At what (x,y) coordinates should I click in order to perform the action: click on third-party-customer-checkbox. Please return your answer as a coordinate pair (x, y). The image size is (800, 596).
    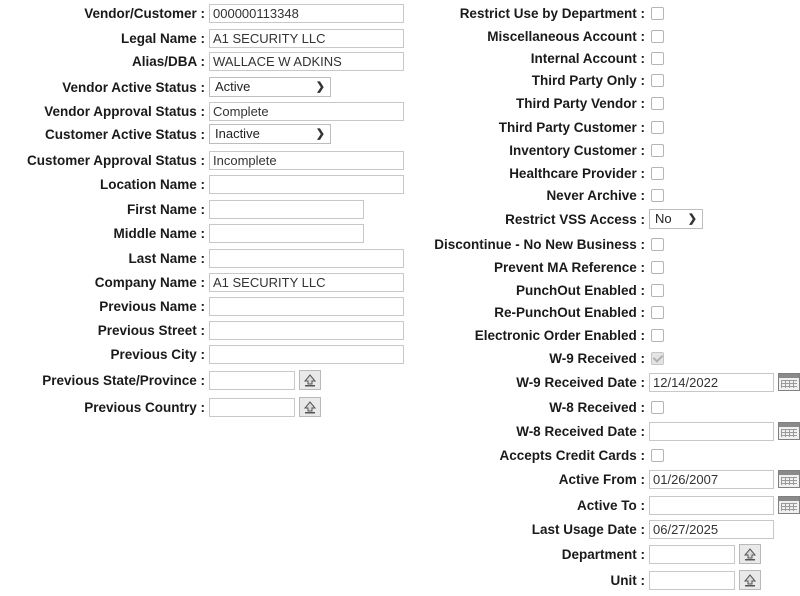
    Looking at the image, I should click on (657, 127).